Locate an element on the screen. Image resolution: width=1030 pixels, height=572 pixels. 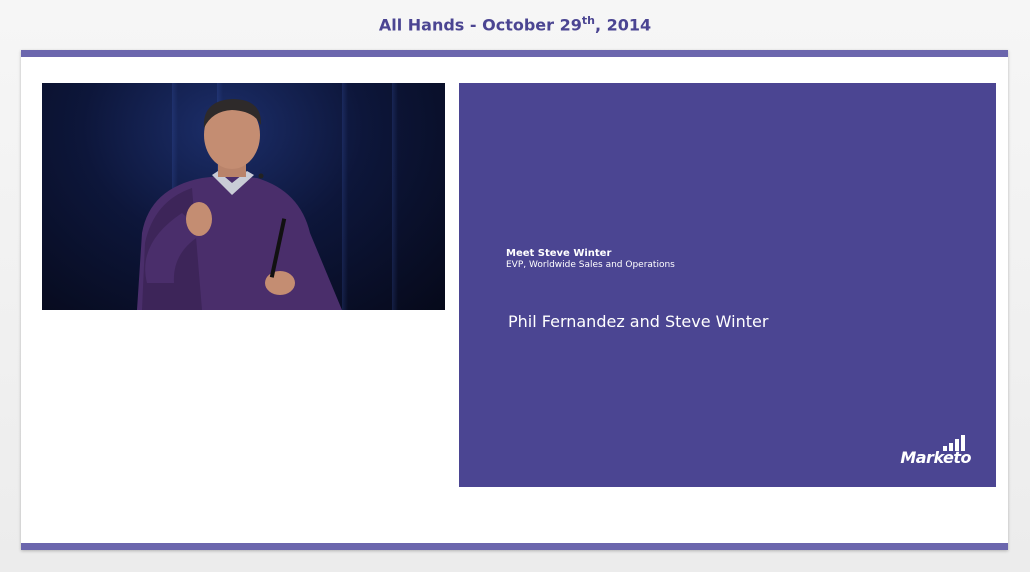
slide-meet-title: Meet Steve Winter is located at coordinates (559, 253).